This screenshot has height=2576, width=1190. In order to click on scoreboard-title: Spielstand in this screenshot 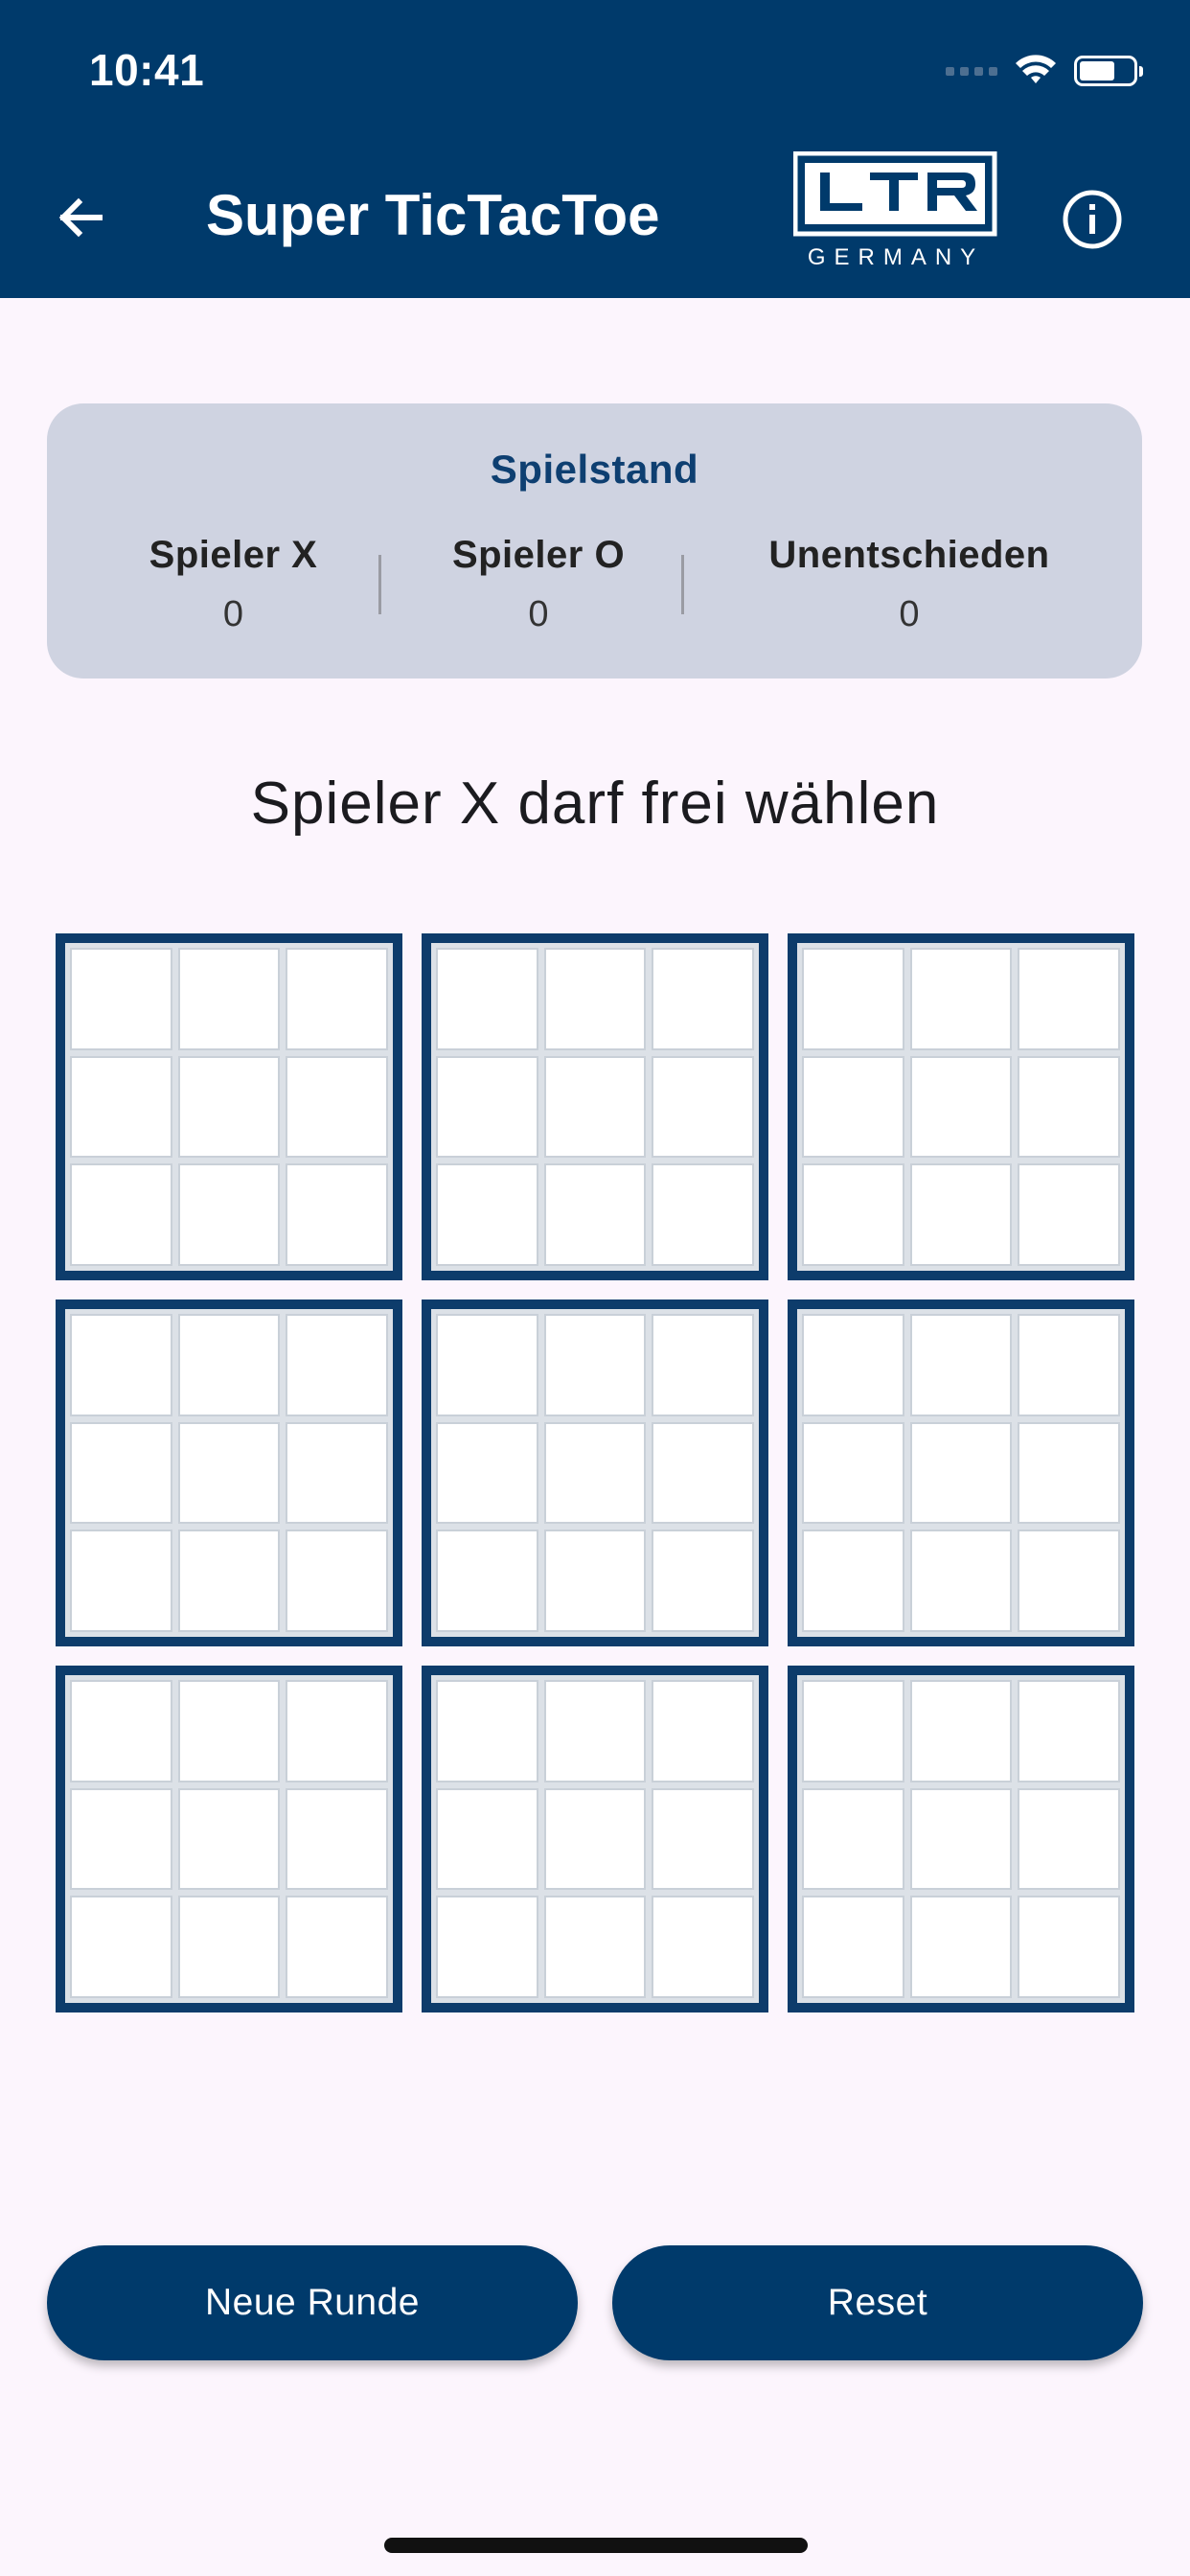, I will do `click(594, 469)`.